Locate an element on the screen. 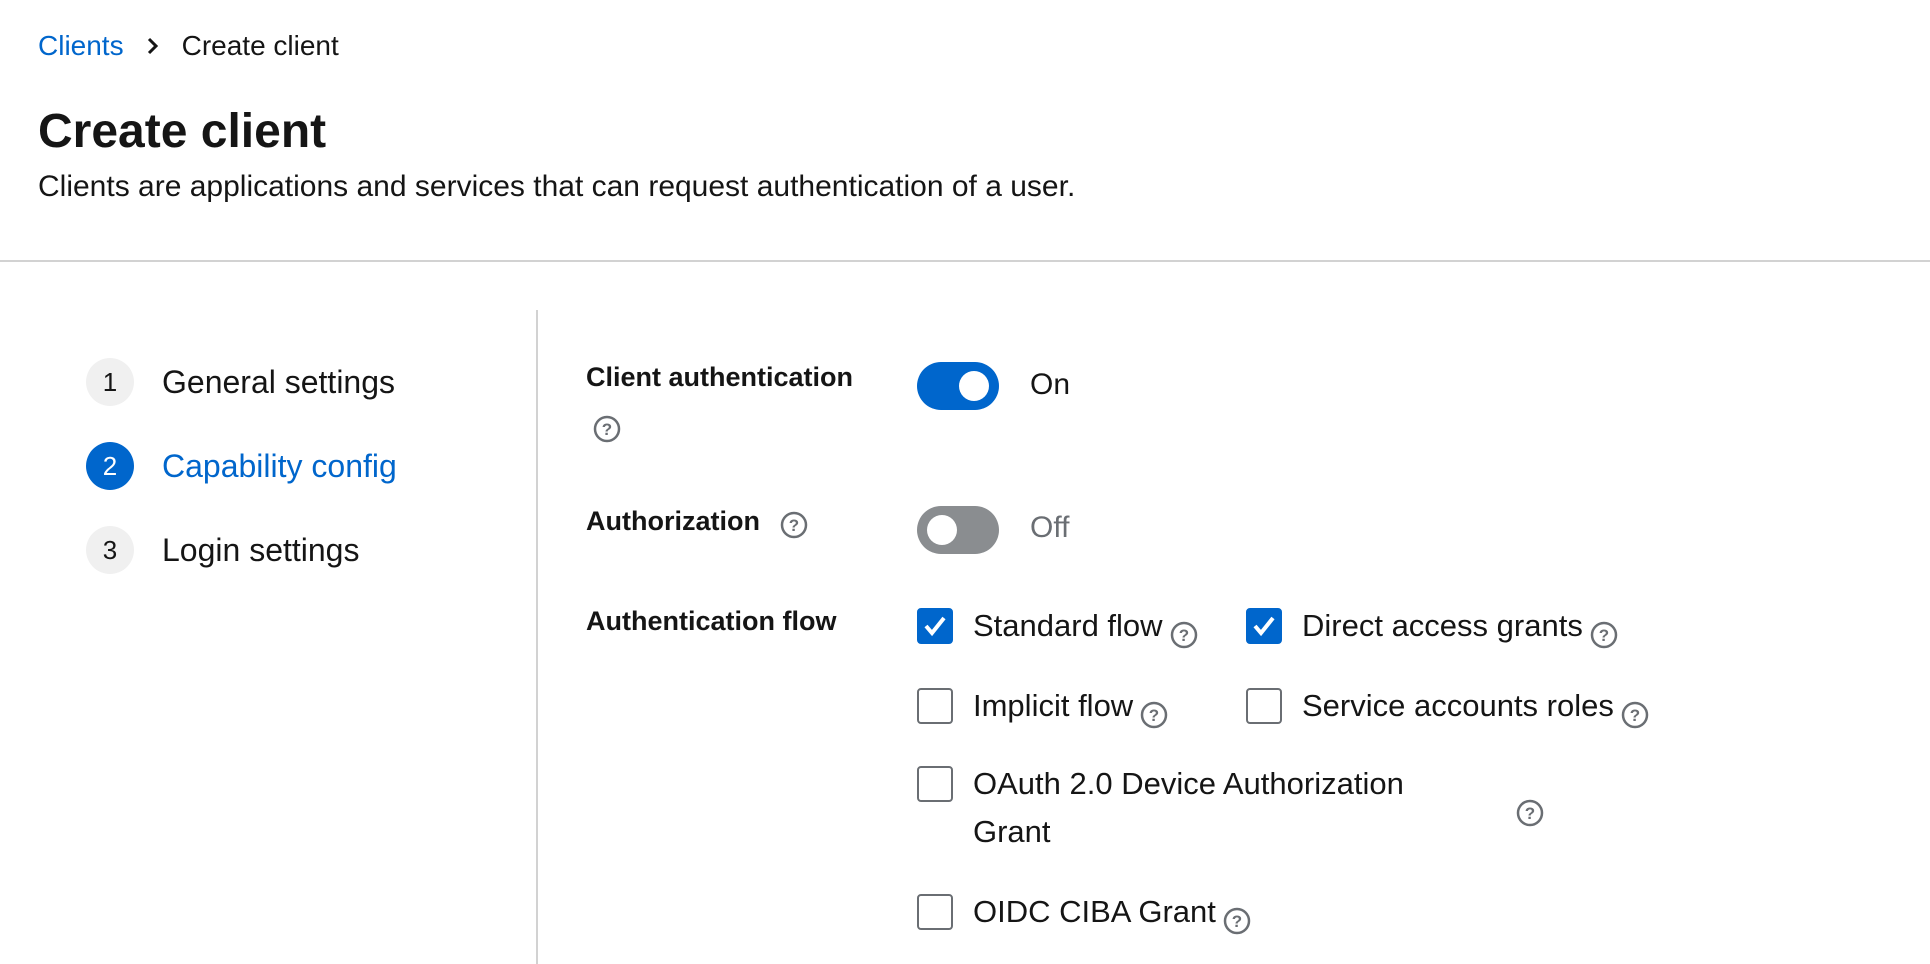 The image size is (1930, 964). oauth-device-label-line2: Grant is located at coordinates (1012, 831).